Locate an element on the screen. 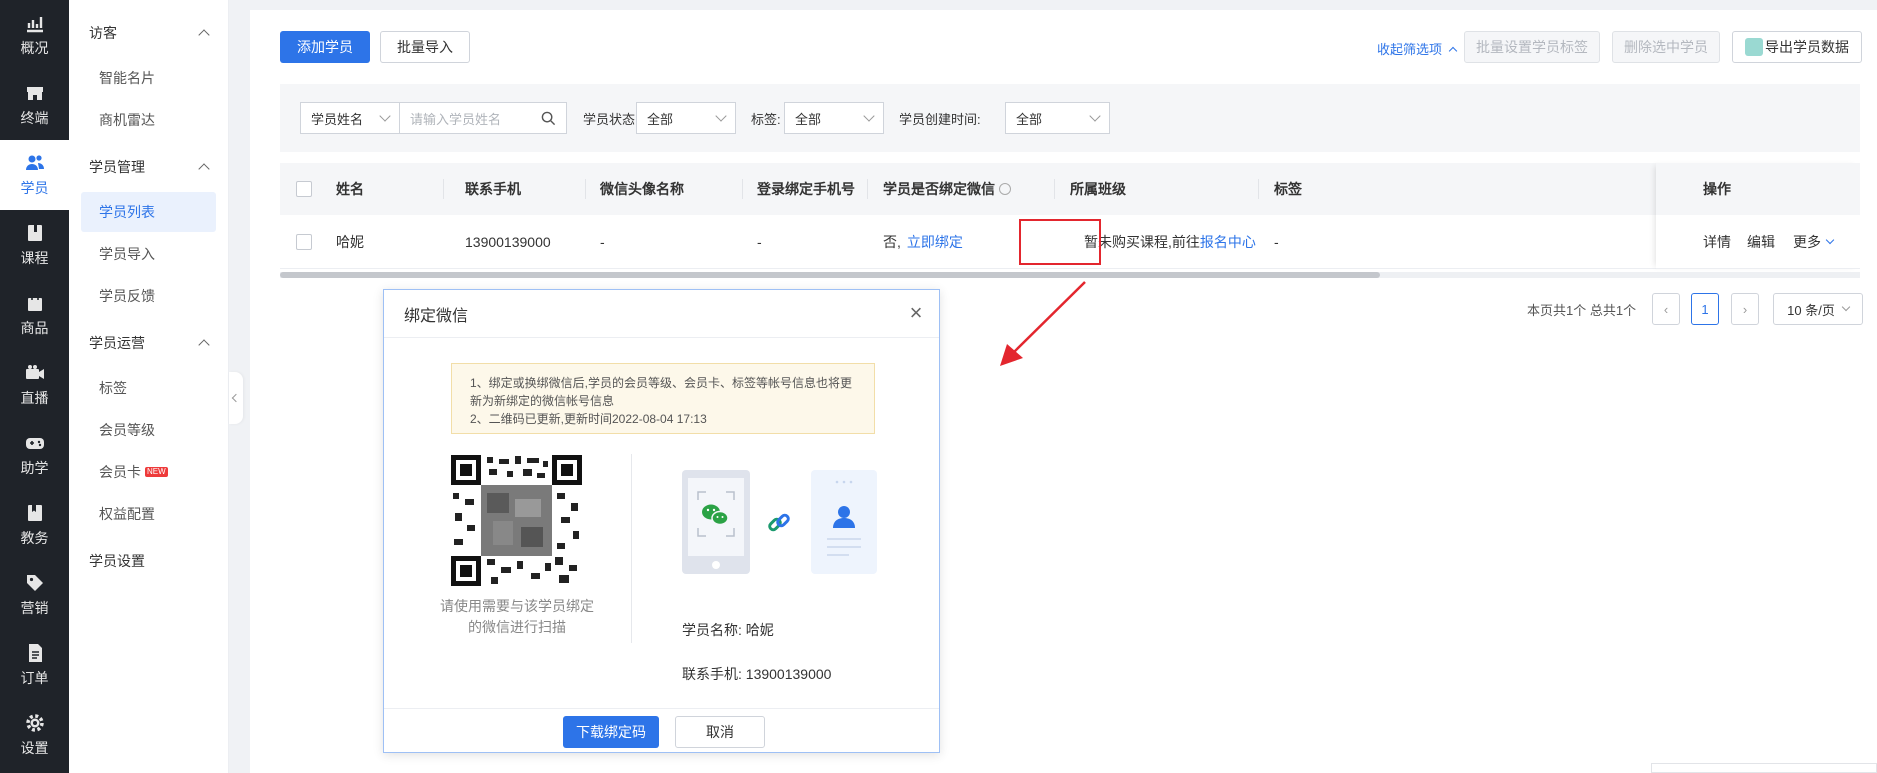 Image resolution: width=1877 pixels, height=773 pixels. student-name-input: 请输入学员姓名 is located at coordinates (483, 118).